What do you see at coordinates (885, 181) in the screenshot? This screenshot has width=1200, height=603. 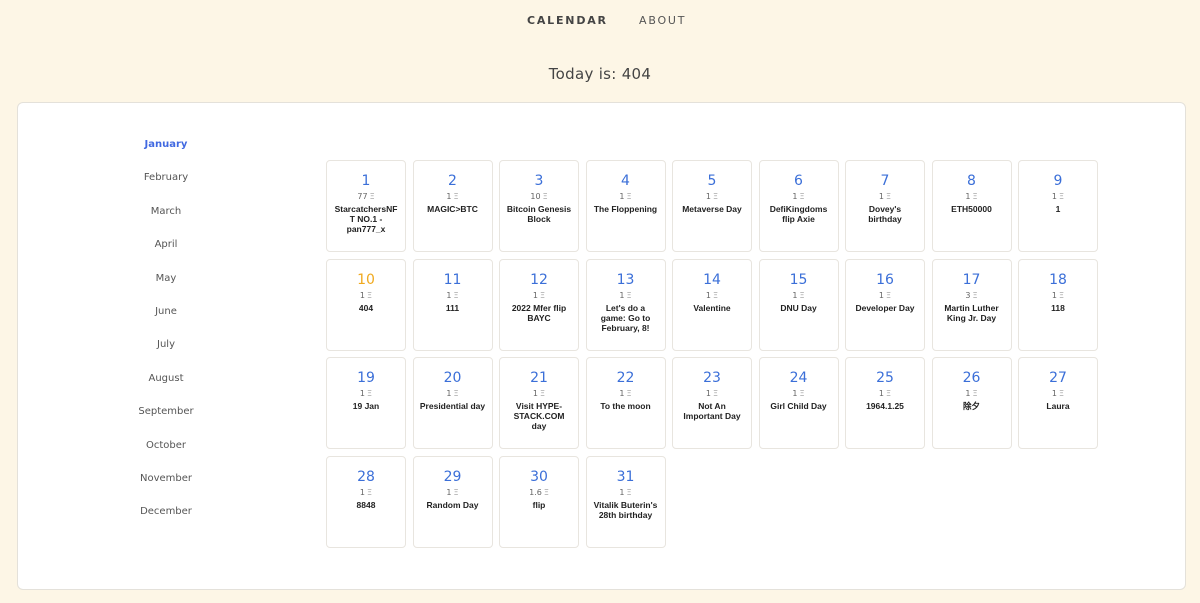 I see `day-number: 7` at bounding box center [885, 181].